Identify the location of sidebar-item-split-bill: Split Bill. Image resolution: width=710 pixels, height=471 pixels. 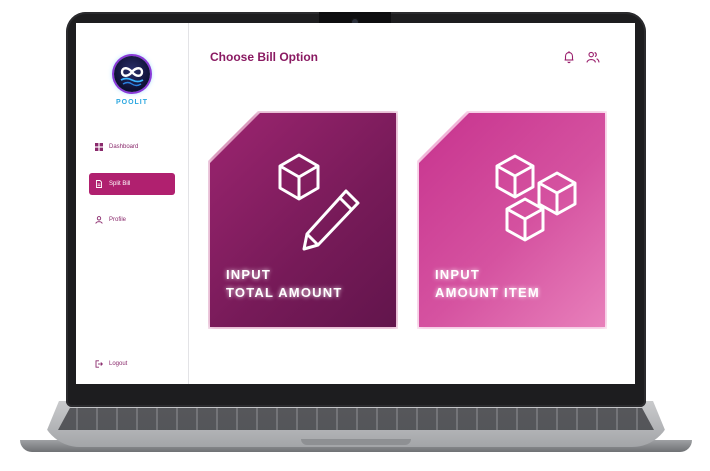
(132, 184).